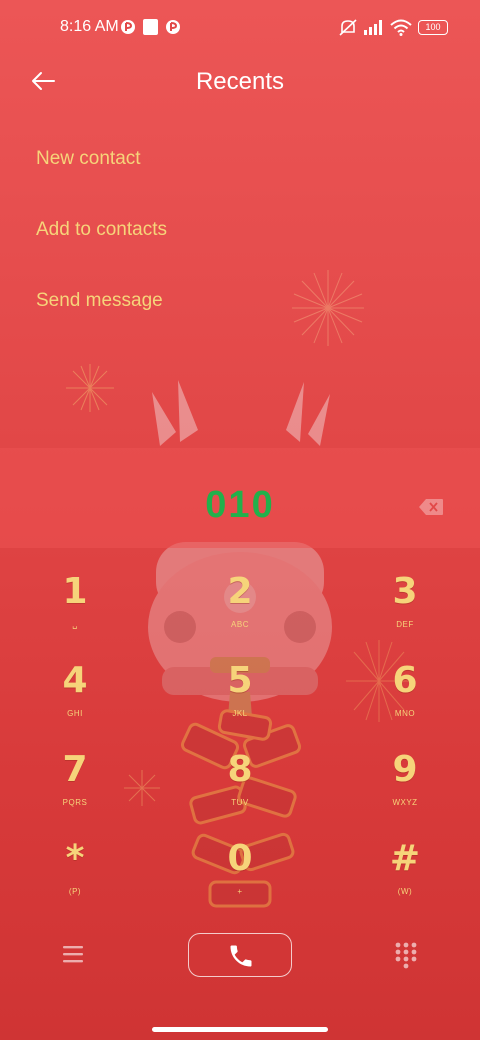 This screenshot has width=480, height=1040. What do you see at coordinates (150, 27) in the screenshot?
I see `square-icon` at bounding box center [150, 27].